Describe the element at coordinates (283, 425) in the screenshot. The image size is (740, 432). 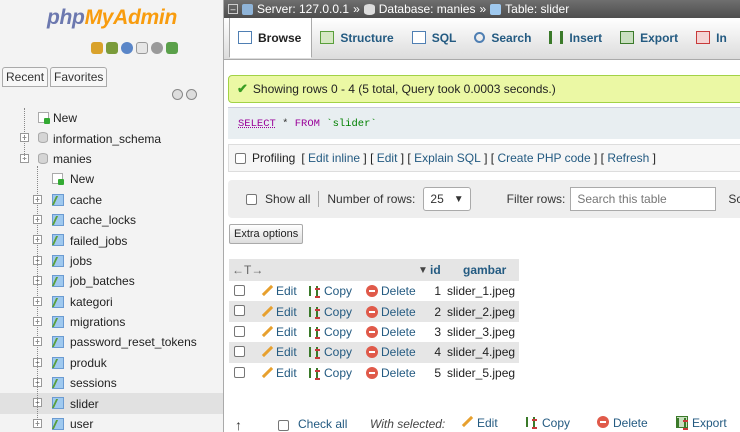
I see `check-all-checkbox` at that location.